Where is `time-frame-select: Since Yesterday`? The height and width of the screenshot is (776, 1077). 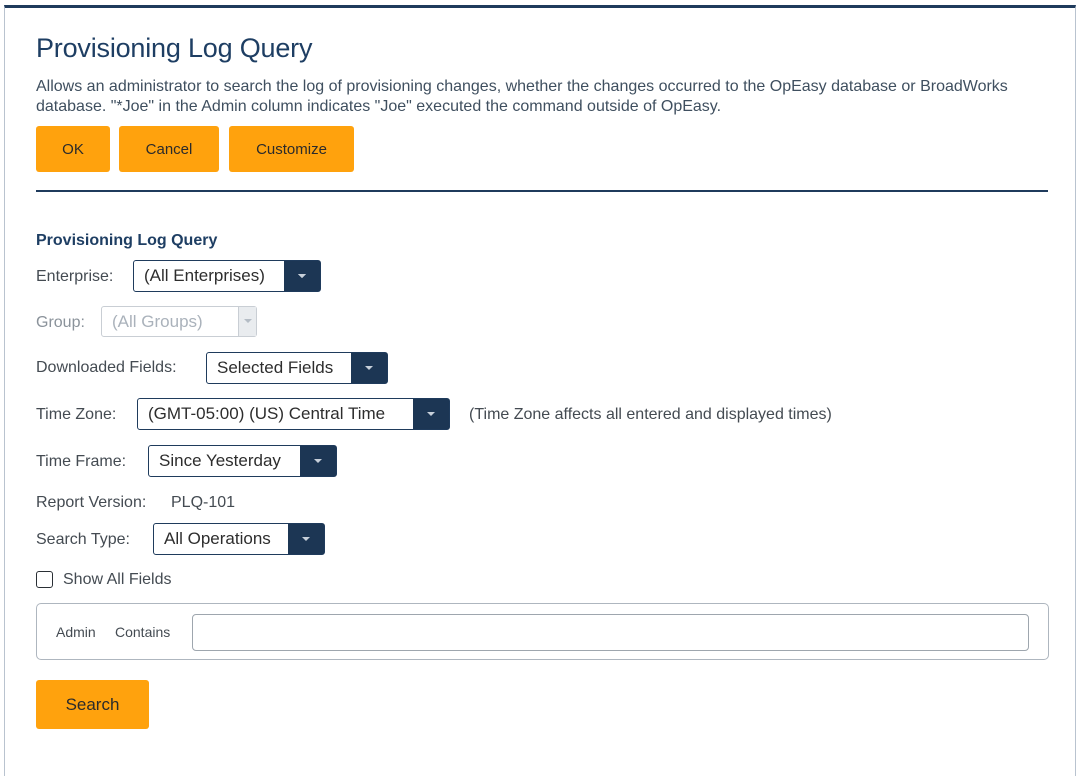
time-frame-select: Since Yesterday is located at coordinates (242, 461).